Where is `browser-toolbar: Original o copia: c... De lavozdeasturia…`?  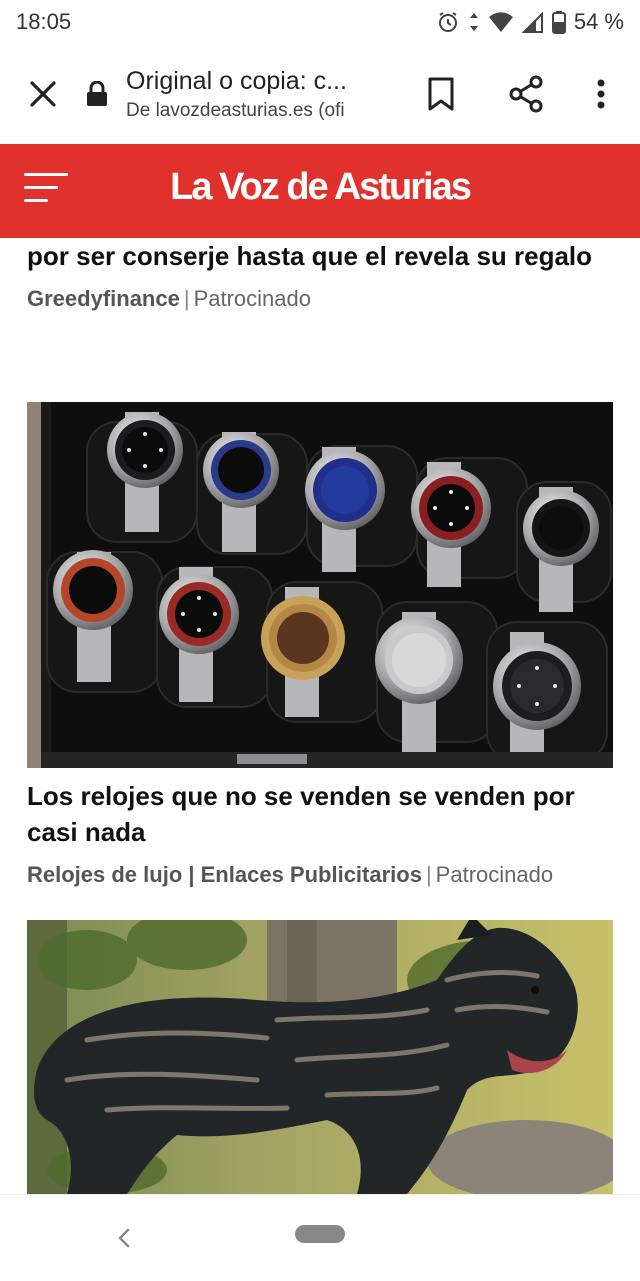
browser-toolbar: Original o copia: c... De lavozdeasturia… is located at coordinates (320, 94).